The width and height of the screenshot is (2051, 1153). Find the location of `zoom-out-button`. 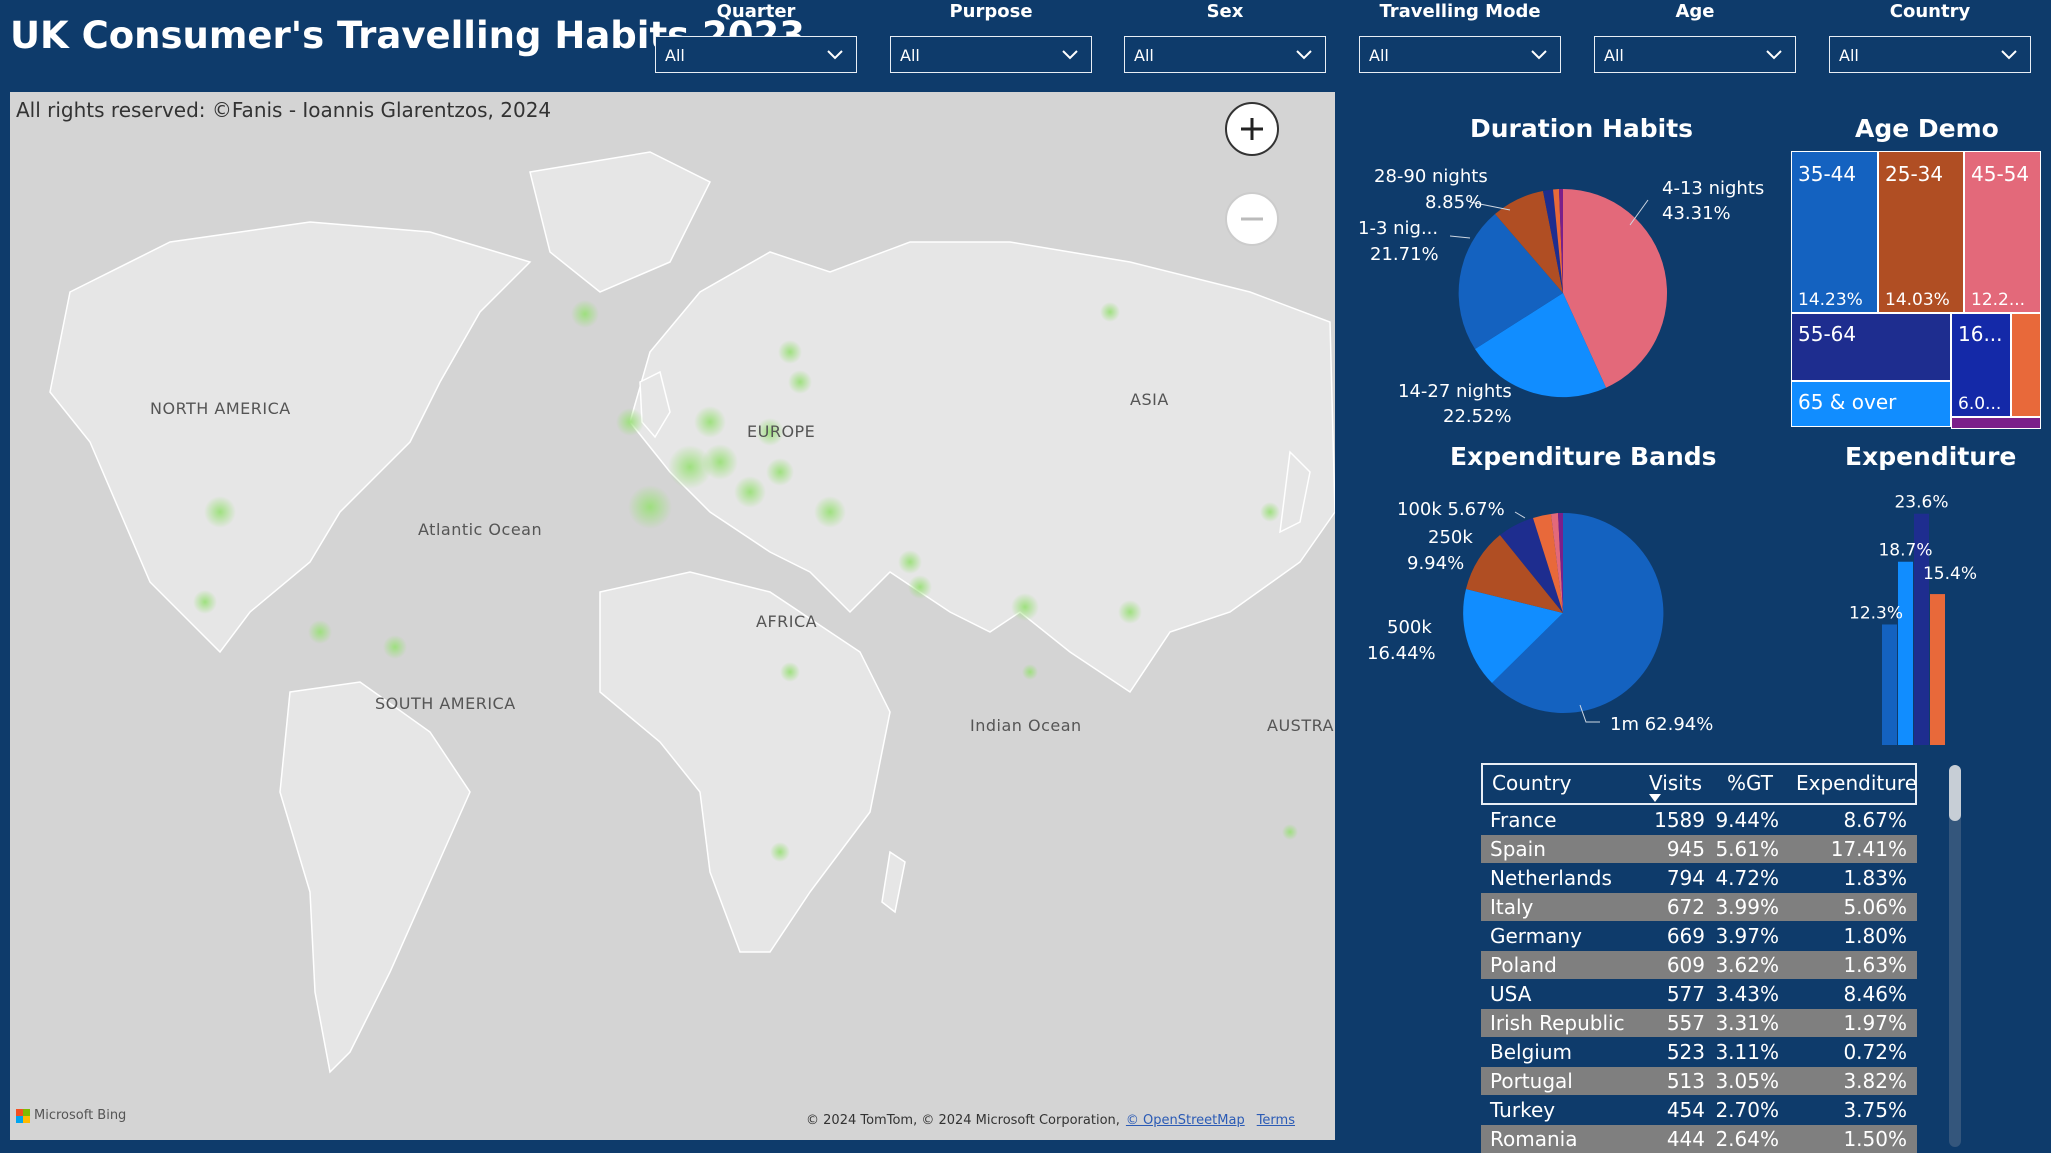

zoom-out-button is located at coordinates (1252, 219).